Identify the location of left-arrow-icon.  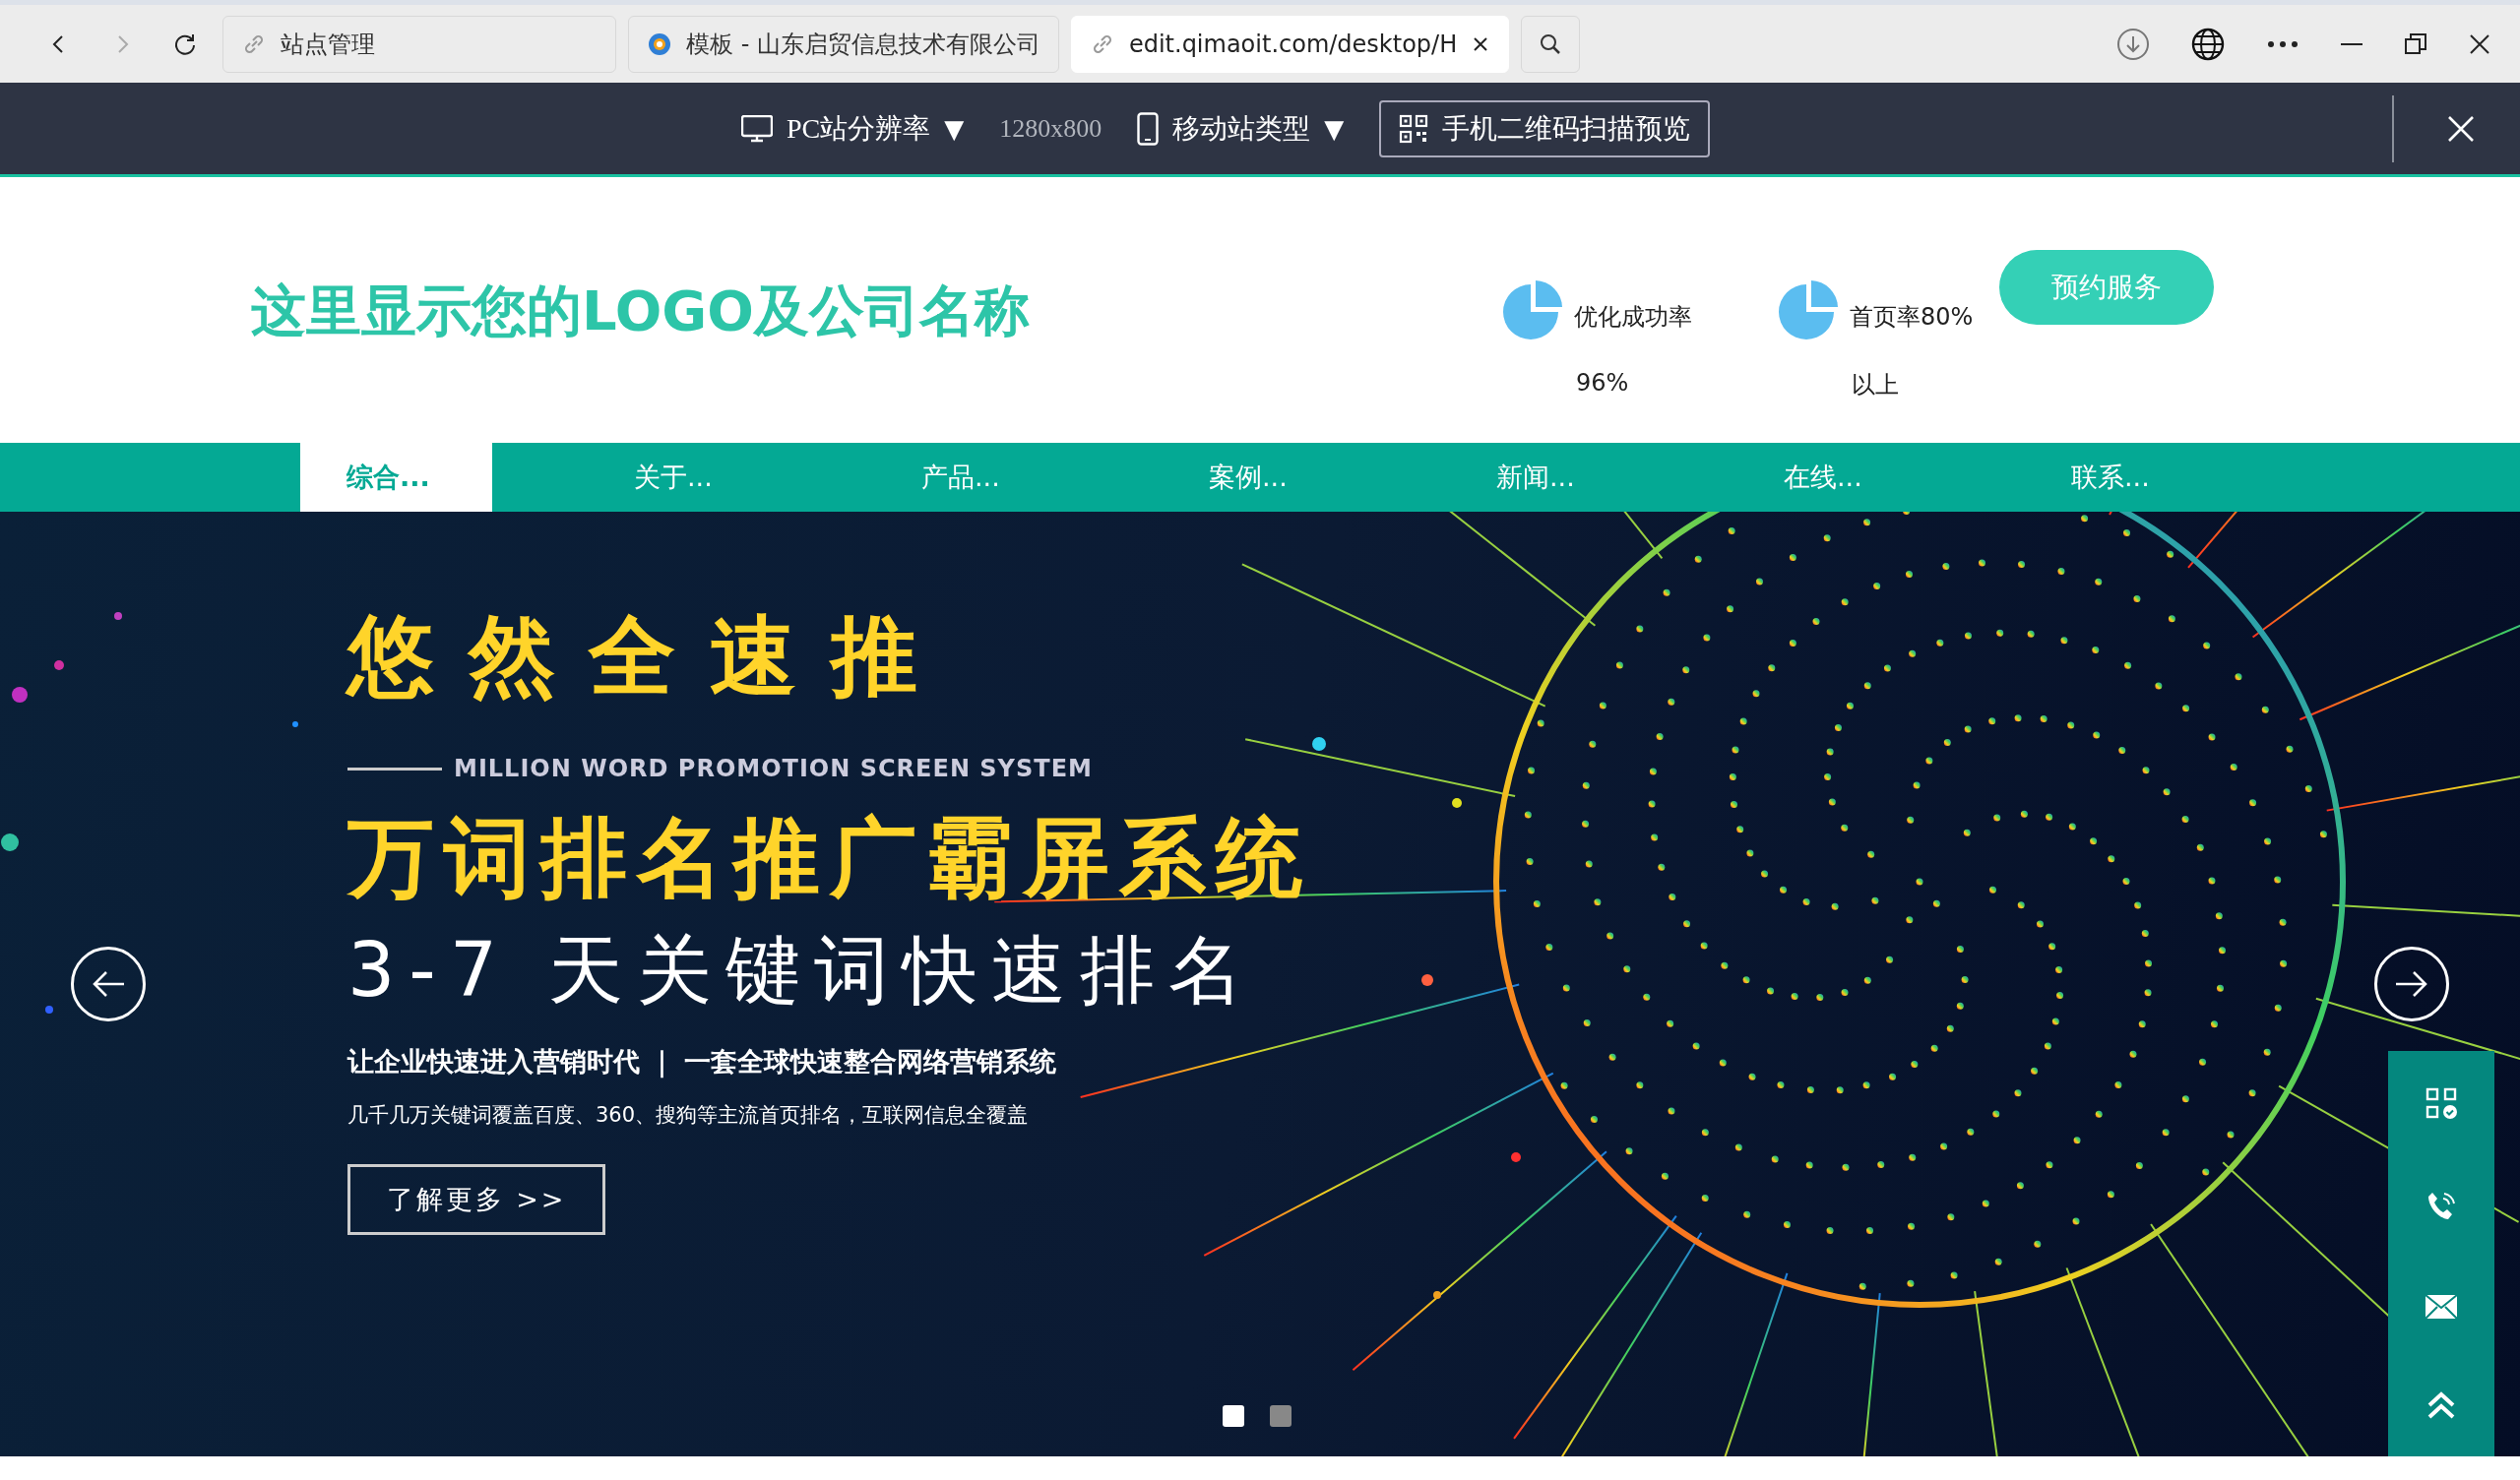
(108, 984).